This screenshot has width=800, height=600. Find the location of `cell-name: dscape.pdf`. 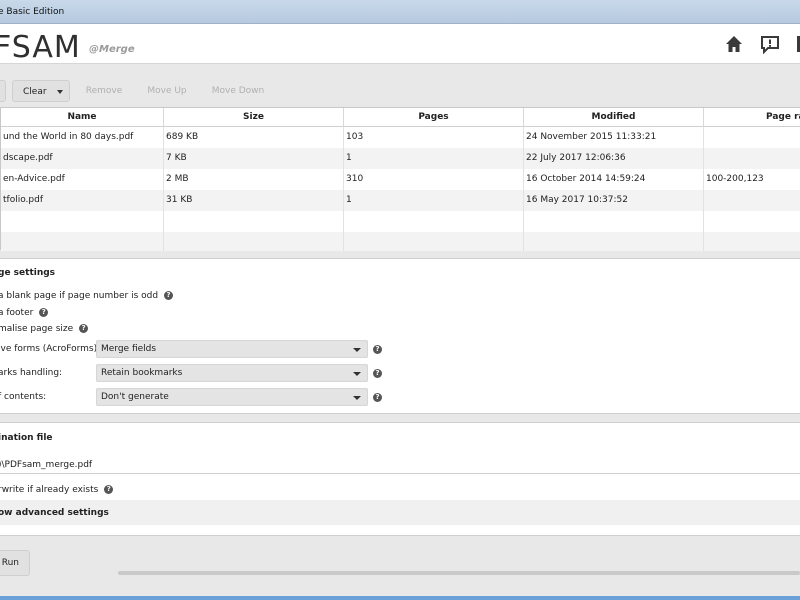

cell-name: dscape.pdf is located at coordinates (82, 158).